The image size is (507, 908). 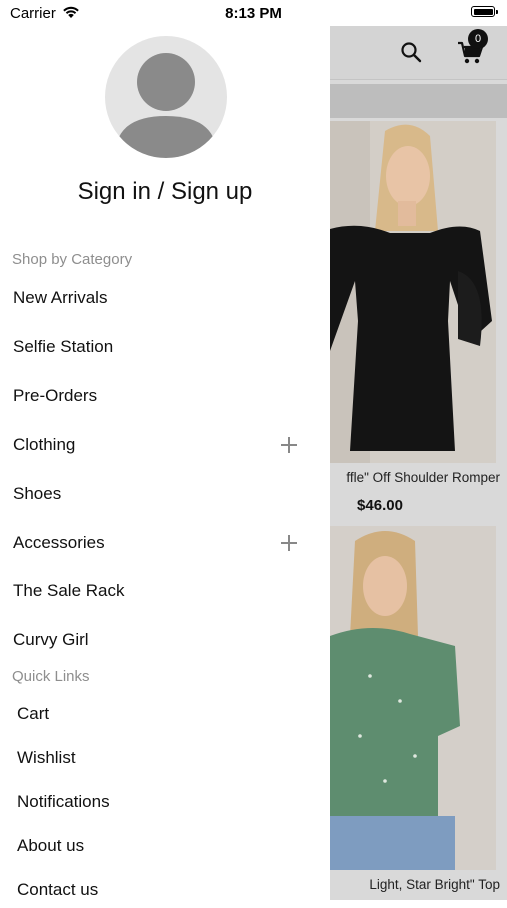 What do you see at coordinates (165, 758) in the screenshot?
I see `quick-link-wishlist: Wishlist` at bounding box center [165, 758].